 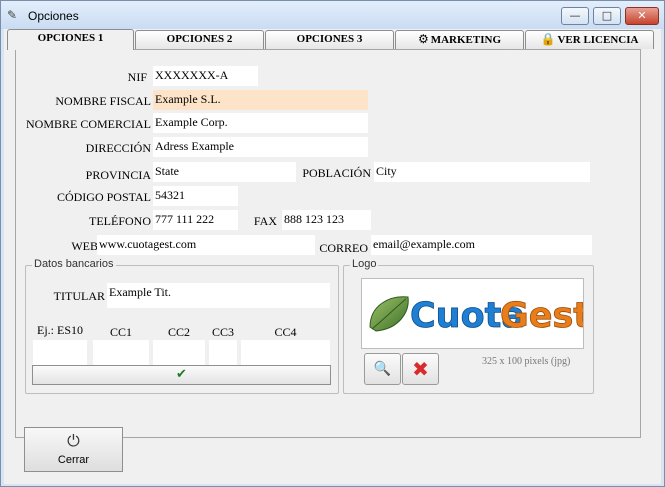 I want to click on iban-field, so click(x=60, y=352).